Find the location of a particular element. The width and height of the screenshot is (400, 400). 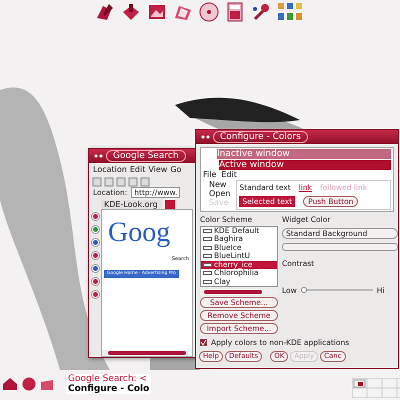

active-window-title: Active window is located at coordinates (305, 165).